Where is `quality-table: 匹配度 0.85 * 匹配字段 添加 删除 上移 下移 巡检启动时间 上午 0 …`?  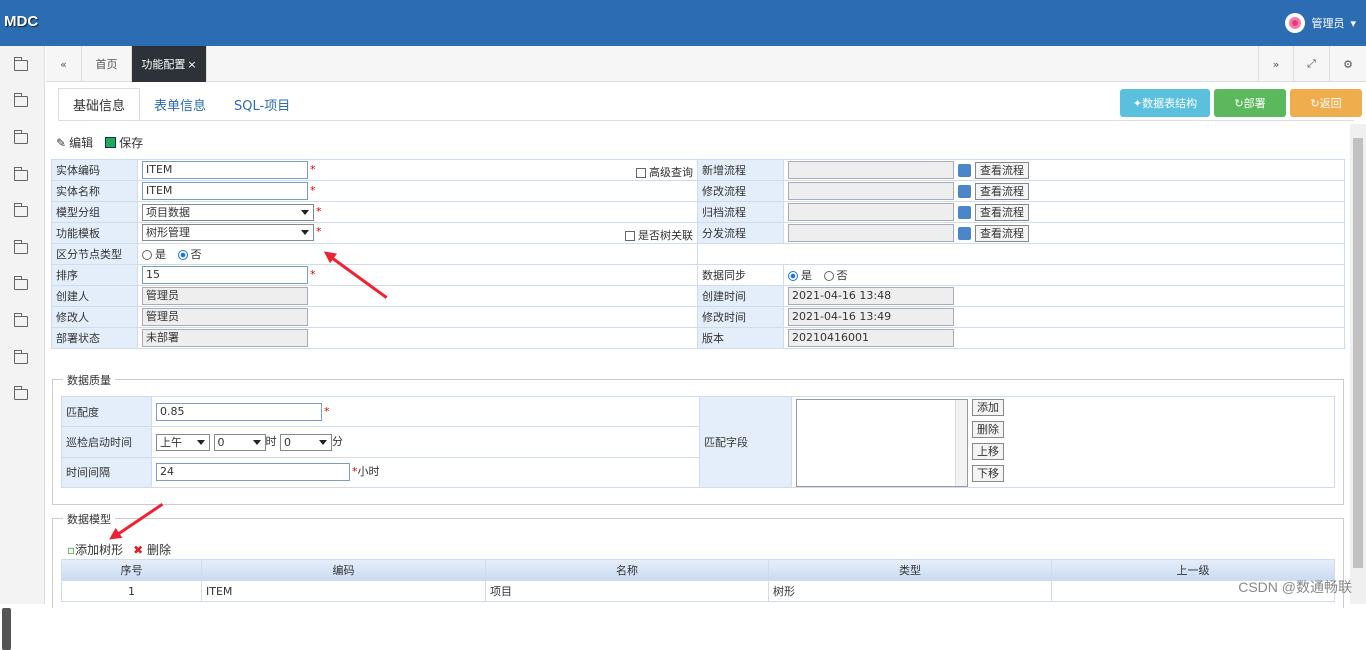 quality-table: 匹配度 0.85 * 匹配字段 添加 删除 上移 下移 巡检启动时间 上午 0 … is located at coordinates (698, 442).